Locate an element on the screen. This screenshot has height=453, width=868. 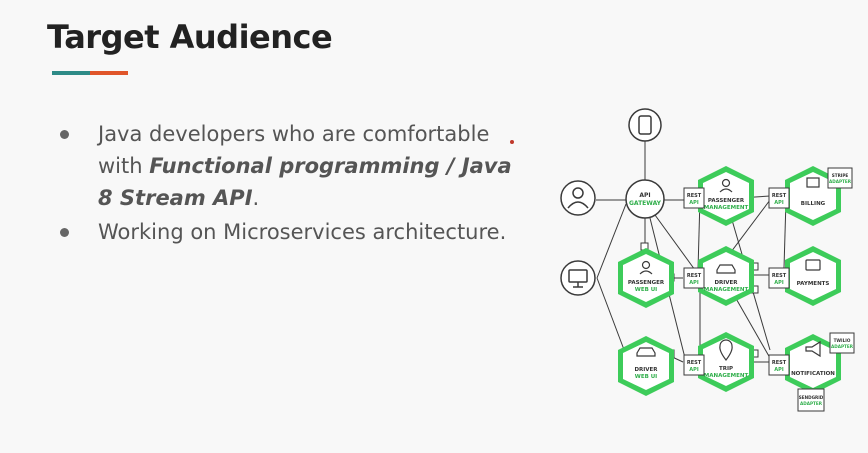
title-underline-orange is located at coordinates (109, 73).